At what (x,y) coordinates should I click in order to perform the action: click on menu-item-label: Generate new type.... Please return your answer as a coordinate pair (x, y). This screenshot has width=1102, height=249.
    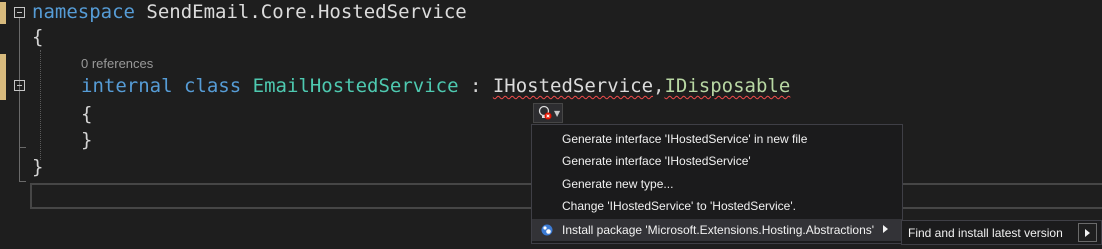
    Looking at the image, I should click on (618, 184).